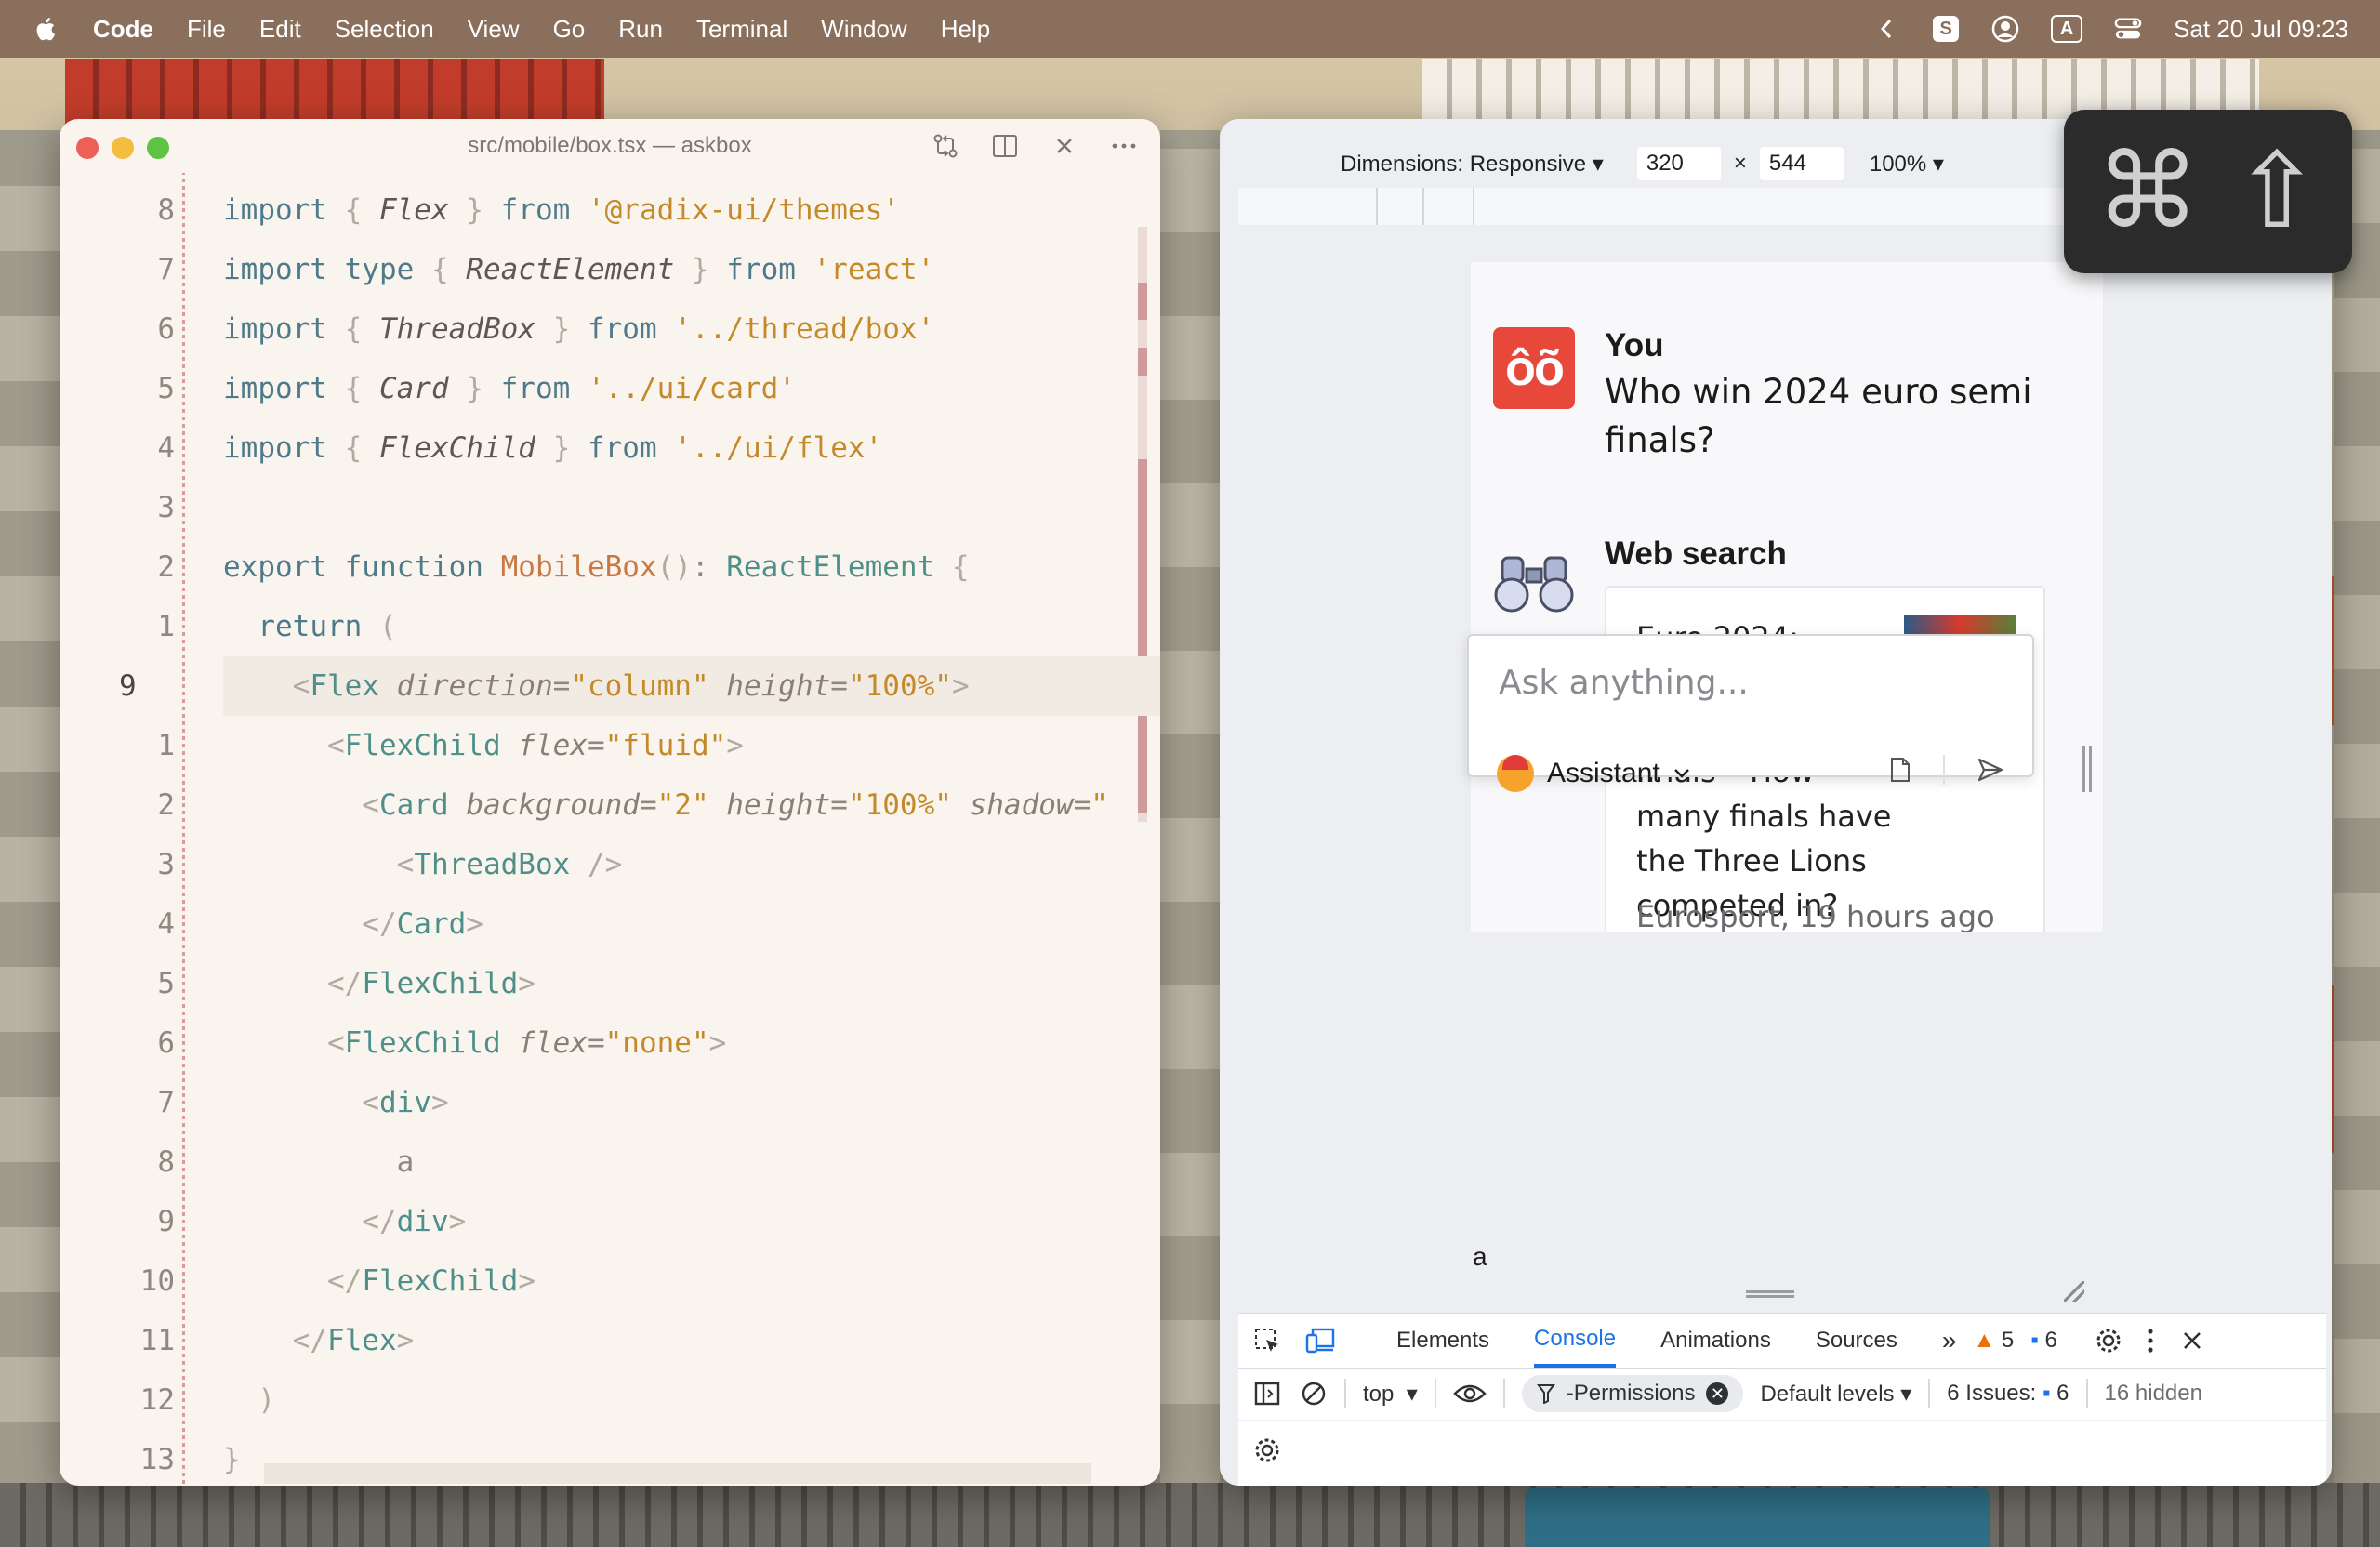  What do you see at coordinates (1856, 1341) in the screenshot?
I see `tab-sources: Sources` at bounding box center [1856, 1341].